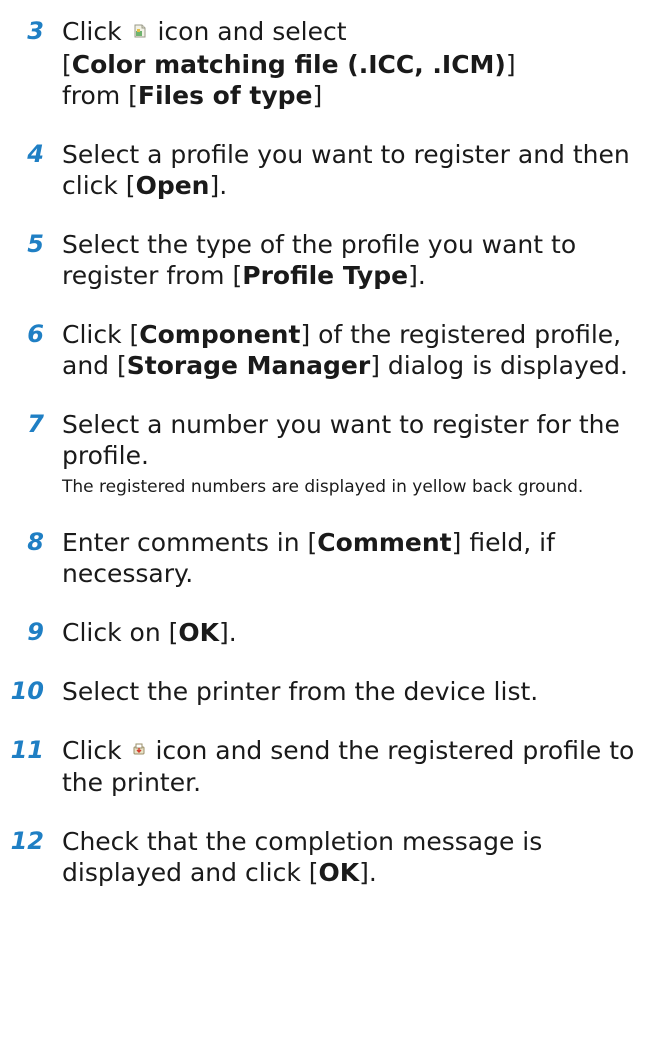 The image size is (672, 1050). Describe the element at coordinates (35, 423) in the screenshot. I see `step-number: 7` at that location.